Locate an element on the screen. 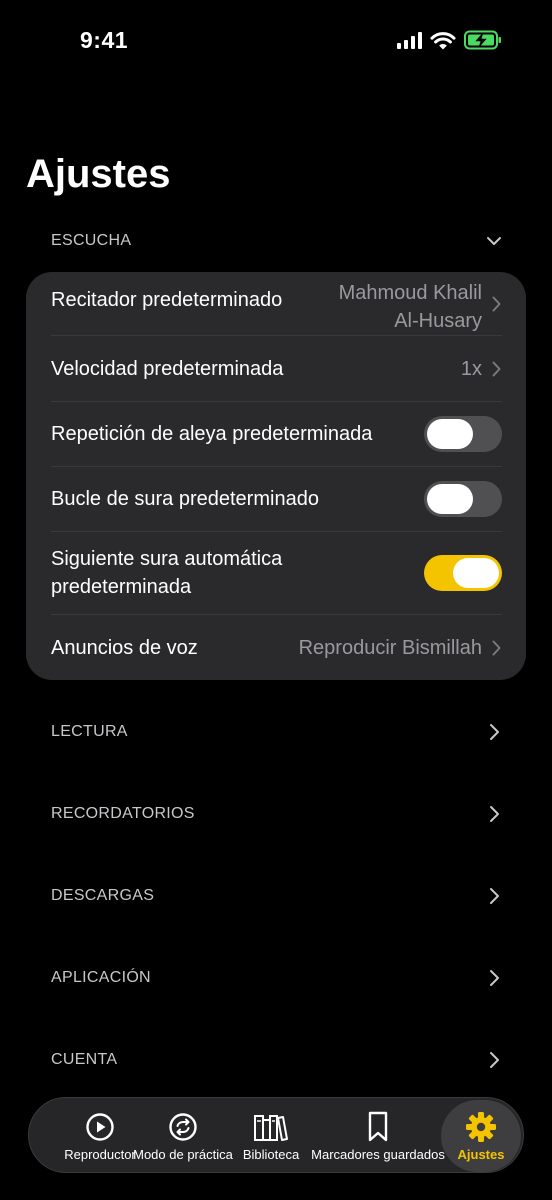 The height and width of the screenshot is (1200, 552). section-header-account: CUENTA is located at coordinates (276, 1060).